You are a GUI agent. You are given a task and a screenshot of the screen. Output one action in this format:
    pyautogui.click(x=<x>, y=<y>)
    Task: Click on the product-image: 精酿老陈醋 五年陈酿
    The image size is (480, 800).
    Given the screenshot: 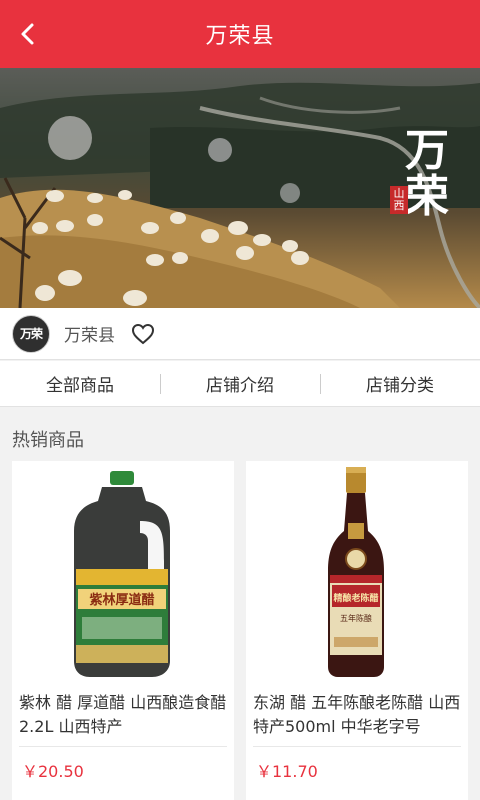 What is the action you would take?
    pyautogui.click(x=357, y=572)
    